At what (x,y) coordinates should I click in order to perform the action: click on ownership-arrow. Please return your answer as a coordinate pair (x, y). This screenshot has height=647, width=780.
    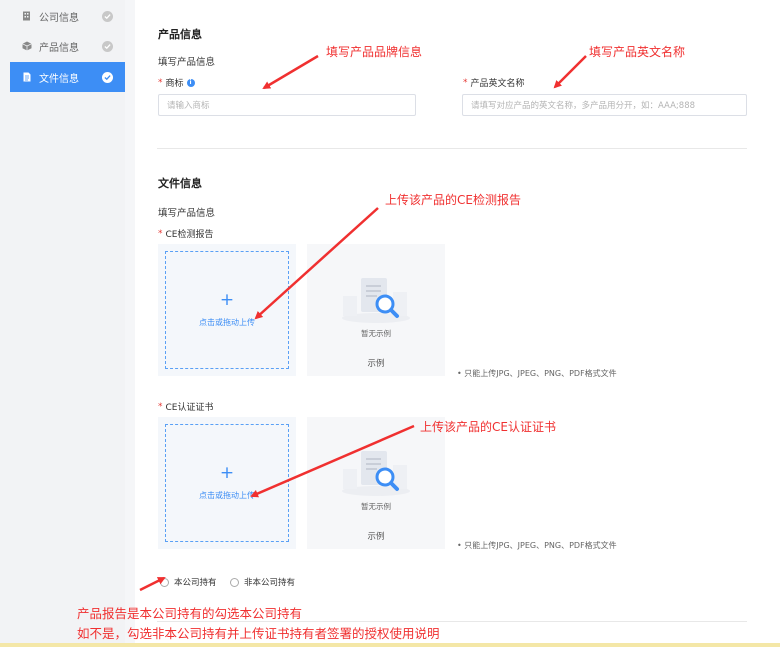
    Looking at the image, I should click on (152, 584).